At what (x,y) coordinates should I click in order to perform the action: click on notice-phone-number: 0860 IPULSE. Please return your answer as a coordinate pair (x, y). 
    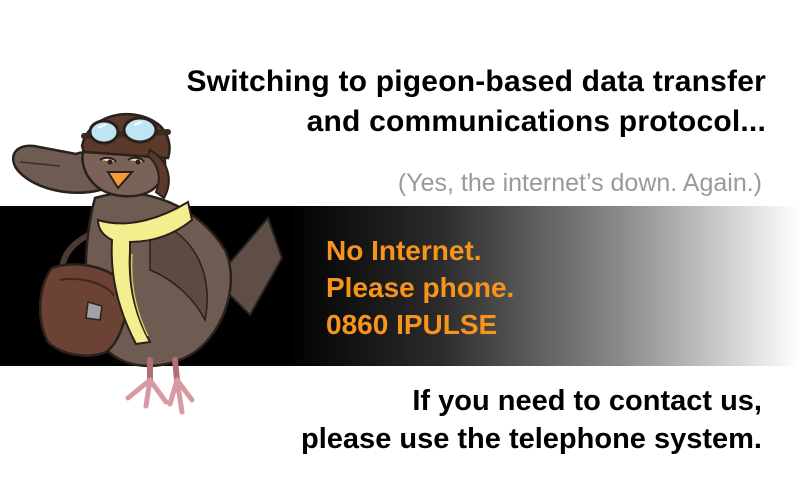
    Looking at the image, I should click on (412, 324).